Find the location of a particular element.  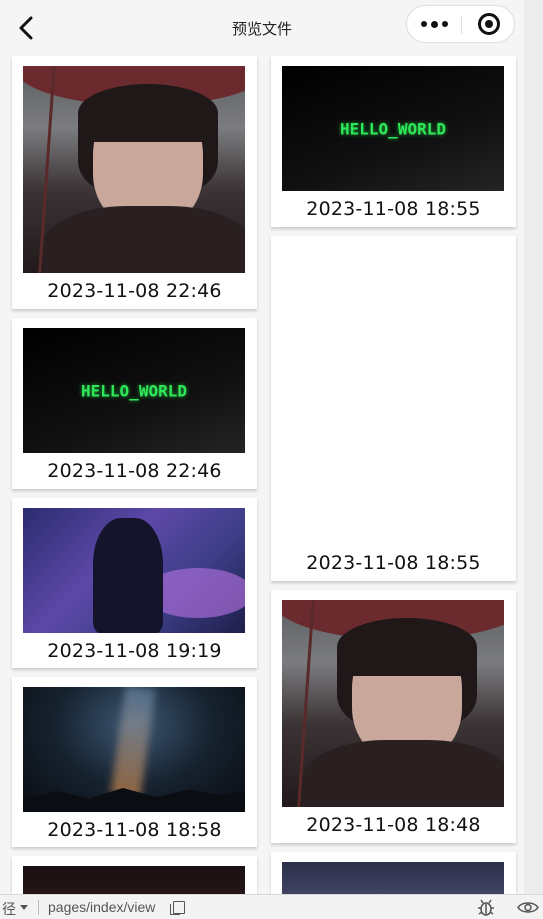

file-date: 2023-11-08 19:19 is located at coordinates (134, 651).